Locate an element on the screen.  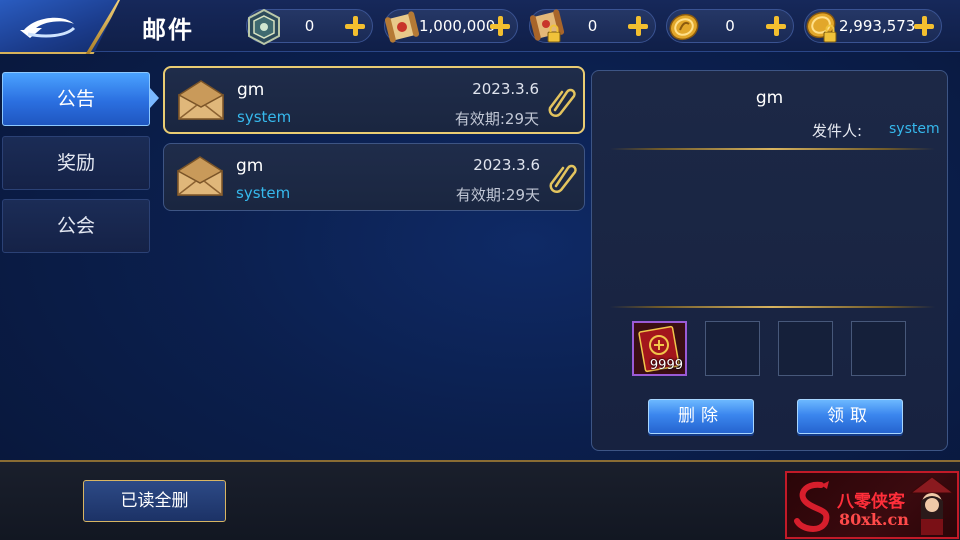
gold-coin-icon is located at coordinates (684, 27).